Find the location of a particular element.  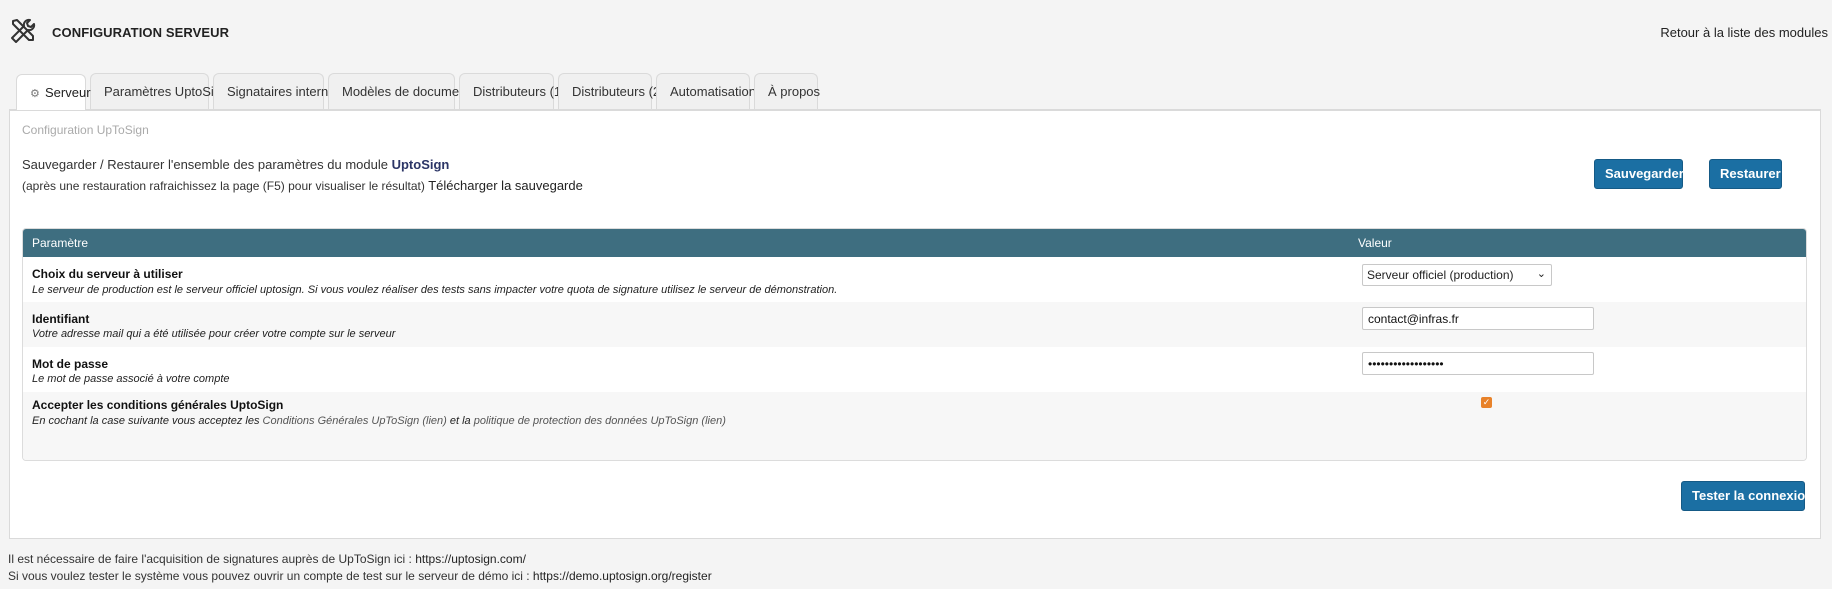

tab-label: Distributeurs (2) is located at coordinates (618, 91).